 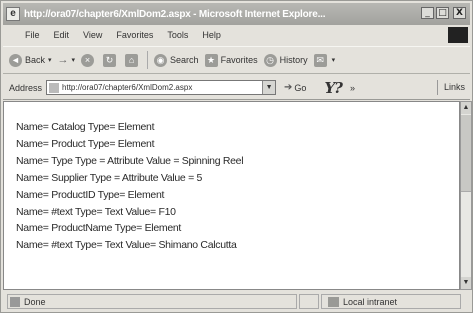 I want to click on window-controls: _ □ X, so click(x=443, y=13).